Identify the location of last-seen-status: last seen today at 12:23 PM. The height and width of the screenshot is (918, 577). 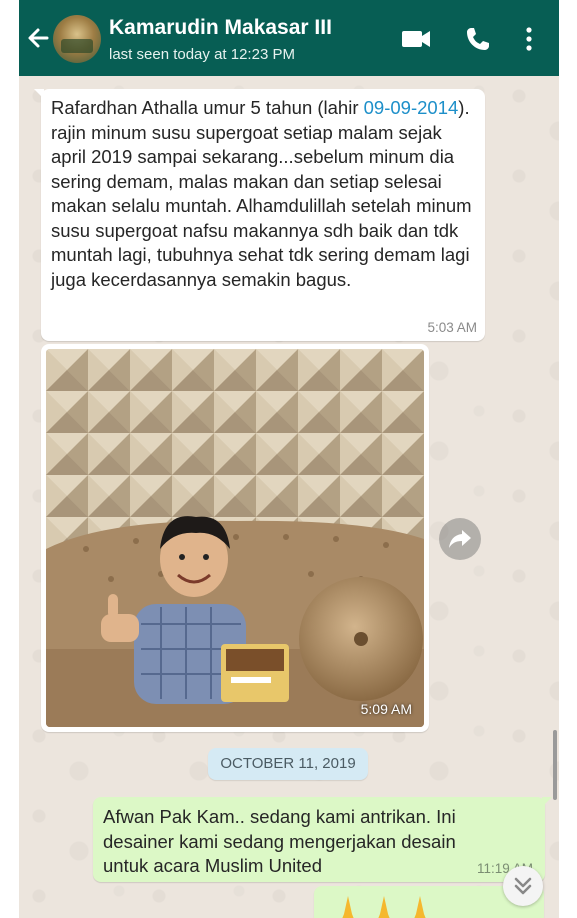
(202, 54).